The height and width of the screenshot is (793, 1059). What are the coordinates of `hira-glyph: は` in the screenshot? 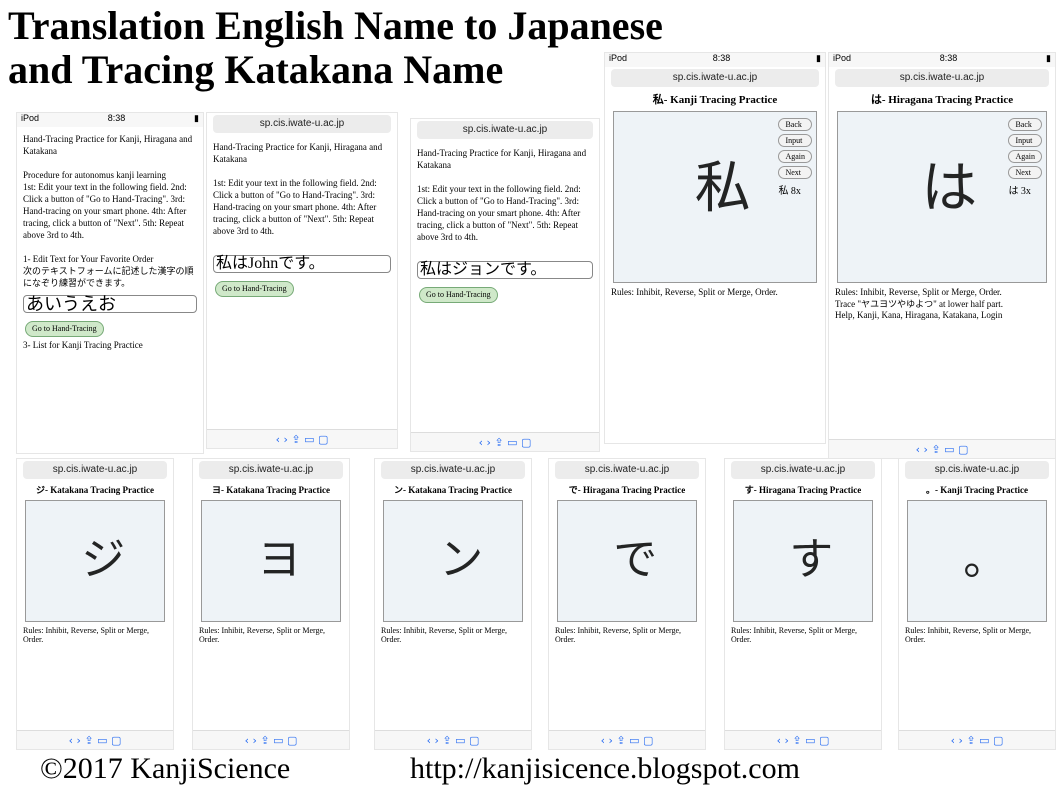 It's located at (949, 188).